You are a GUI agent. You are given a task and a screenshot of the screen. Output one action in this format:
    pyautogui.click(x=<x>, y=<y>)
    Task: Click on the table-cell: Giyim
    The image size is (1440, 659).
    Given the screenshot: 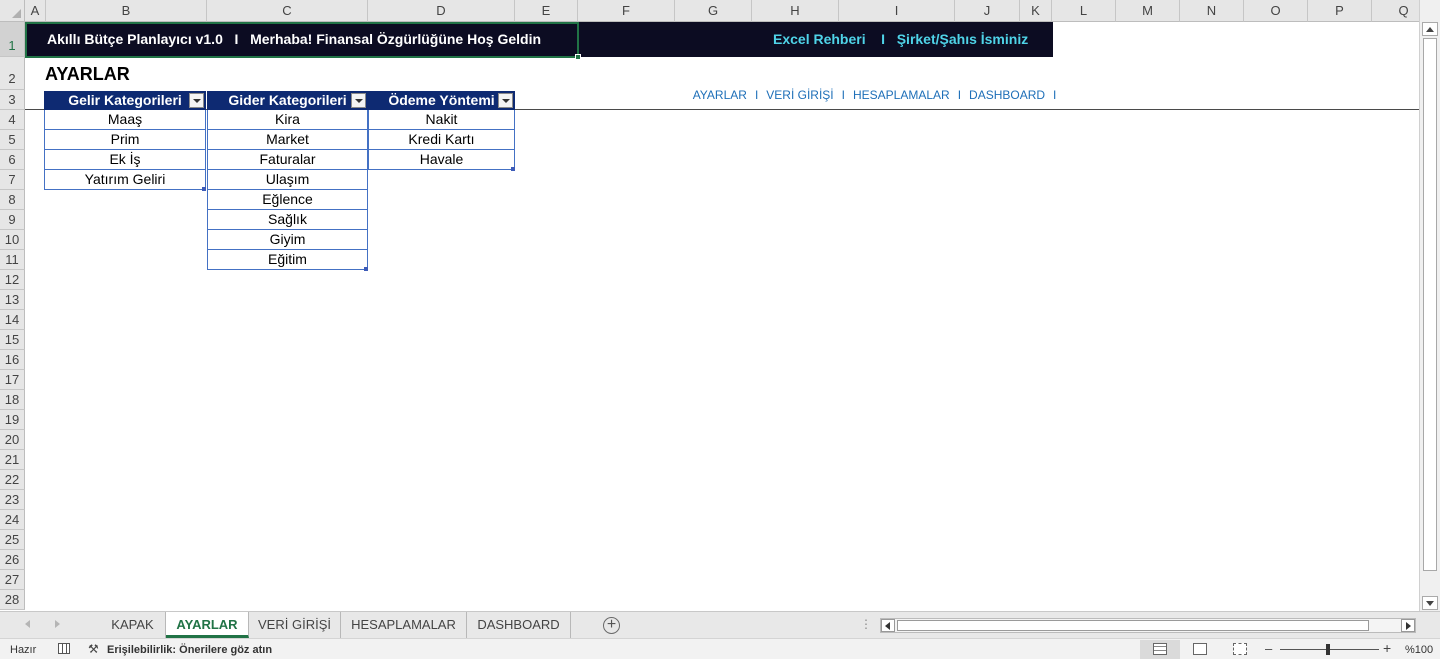 What is the action you would take?
    pyautogui.click(x=287, y=240)
    